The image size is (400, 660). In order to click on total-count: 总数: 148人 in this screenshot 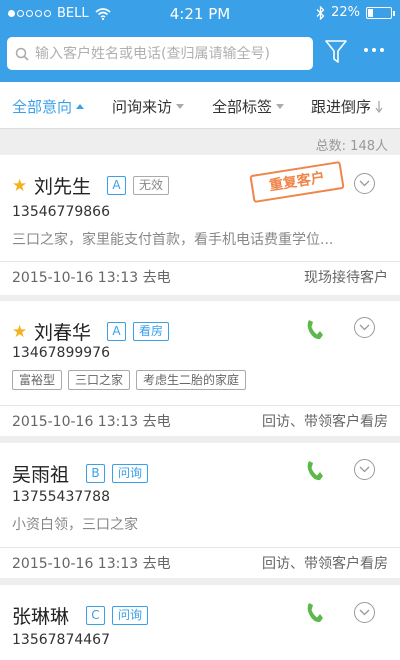, I will do `click(351, 146)`.